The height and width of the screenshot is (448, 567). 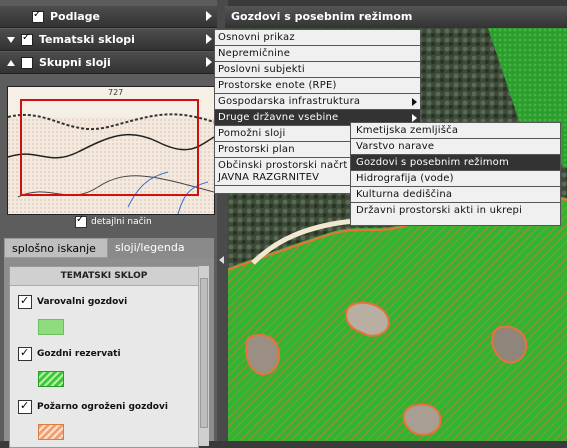 I want to click on collapse-down-icon, so click(x=11, y=39).